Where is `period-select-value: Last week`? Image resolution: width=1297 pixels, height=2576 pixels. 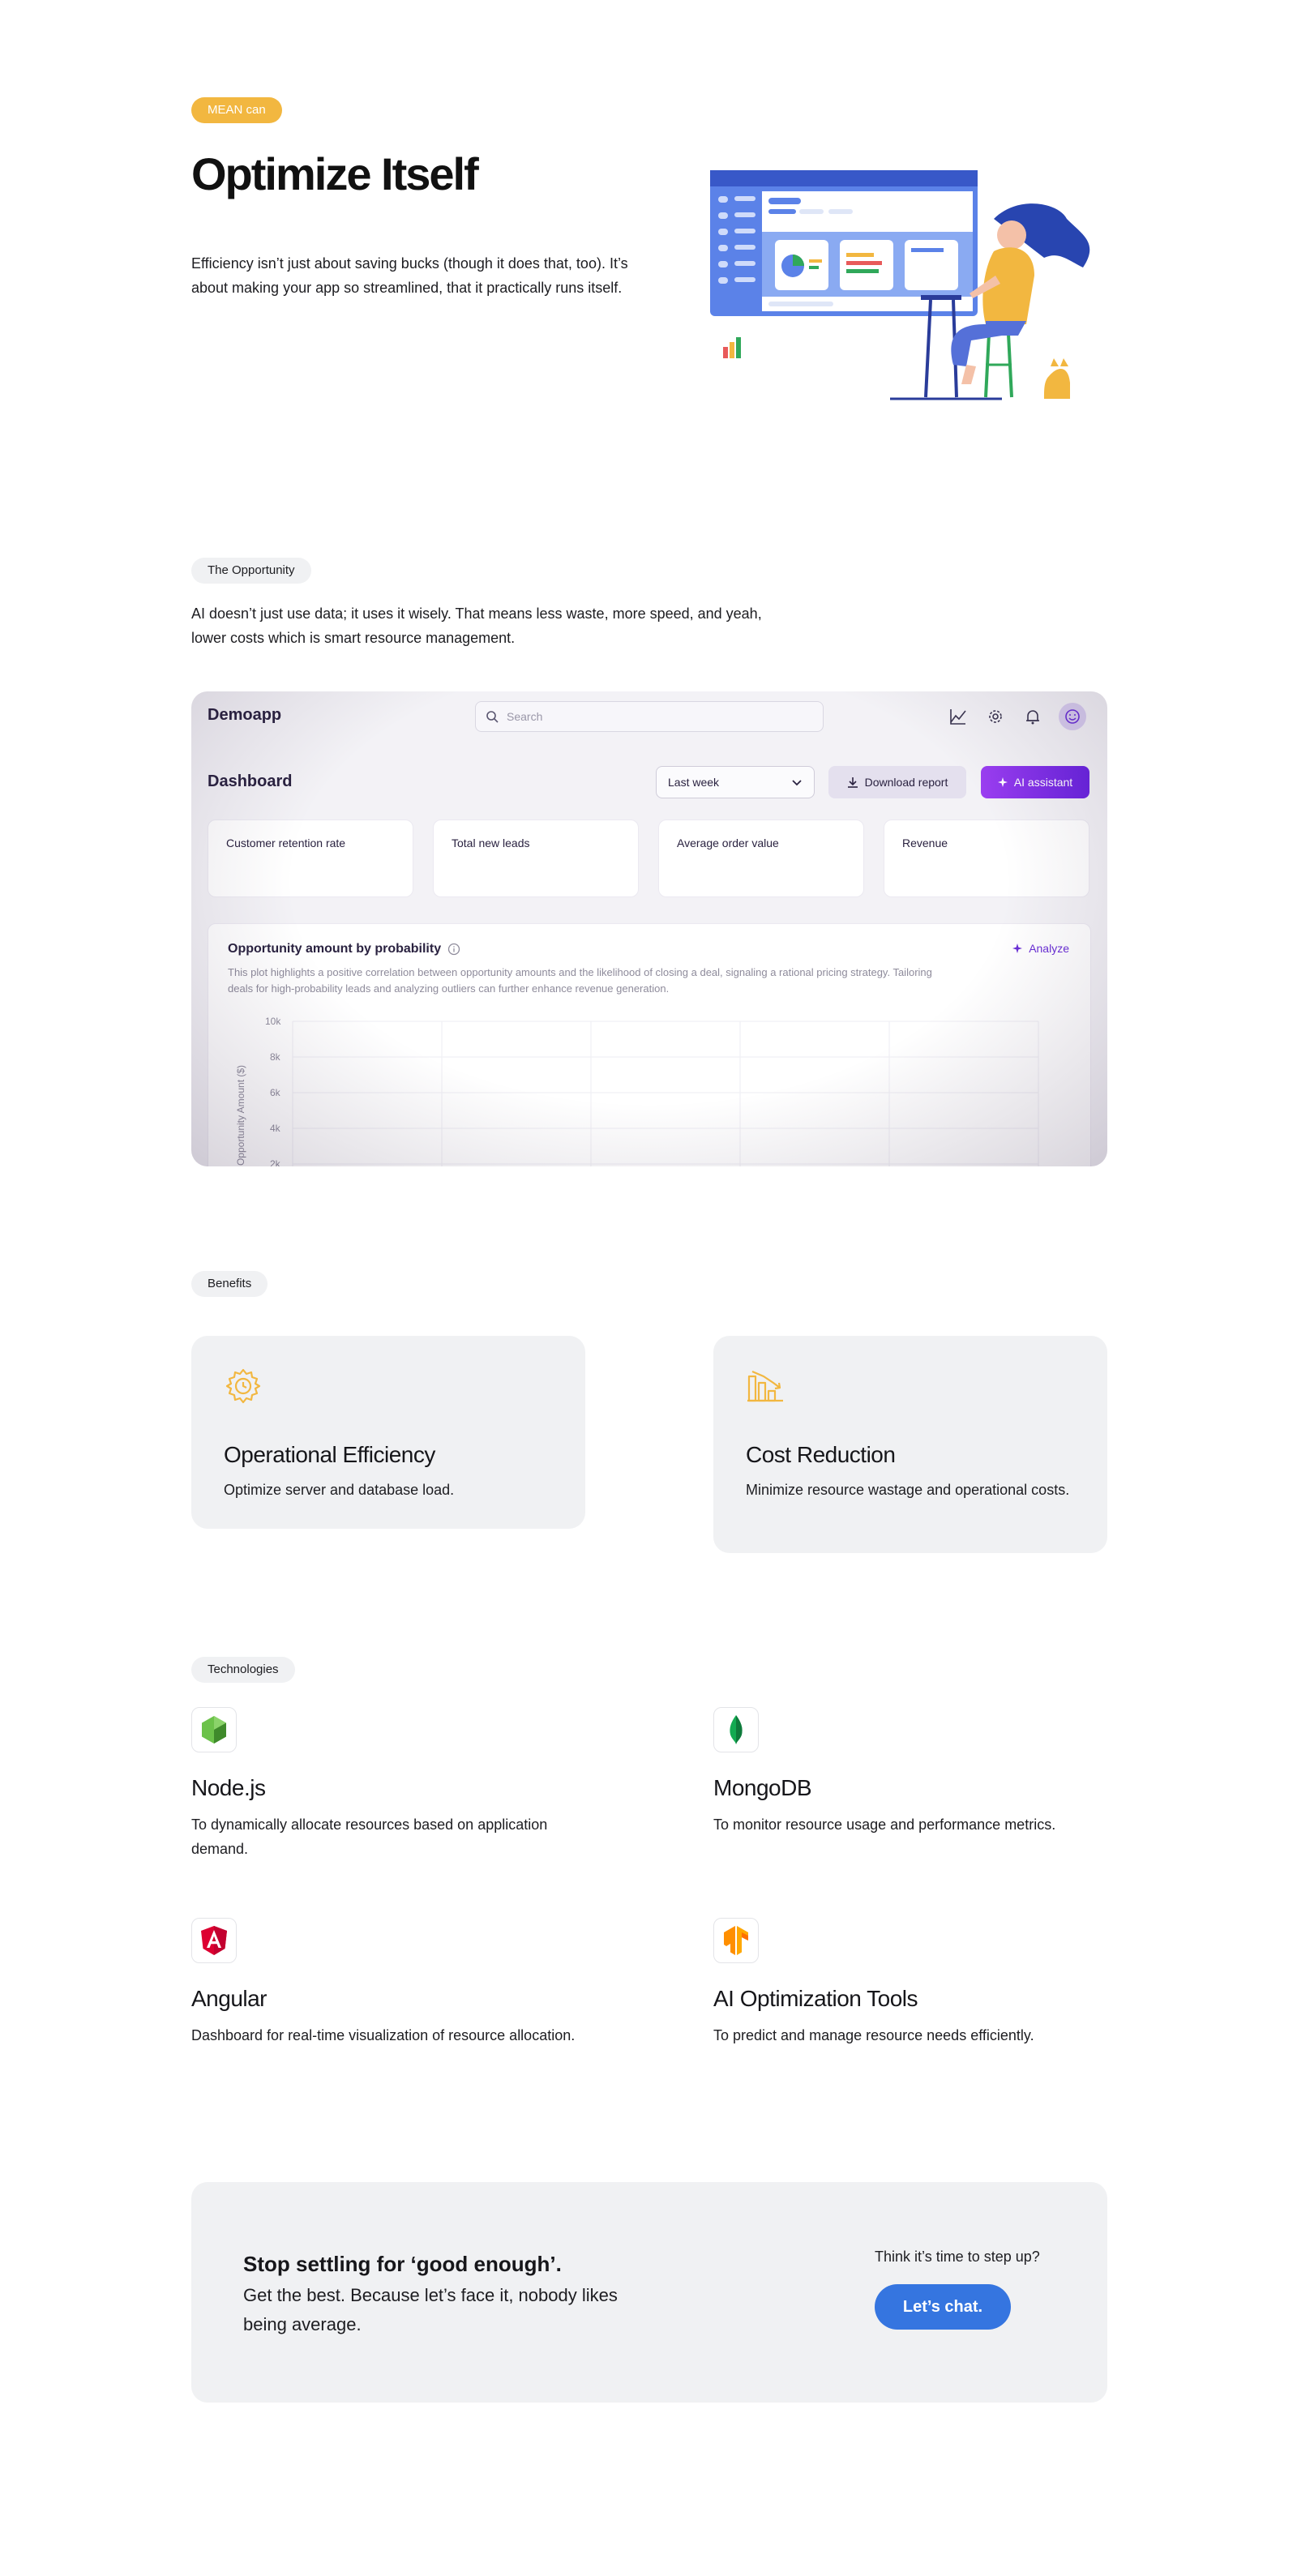 period-select-value: Last week is located at coordinates (694, 782).